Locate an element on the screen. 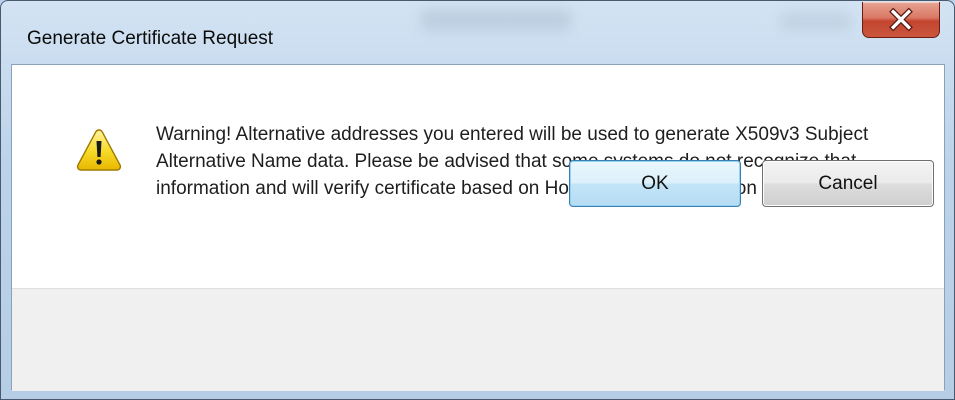  cancel-button: Cancel is located at coordinates (848, 183).